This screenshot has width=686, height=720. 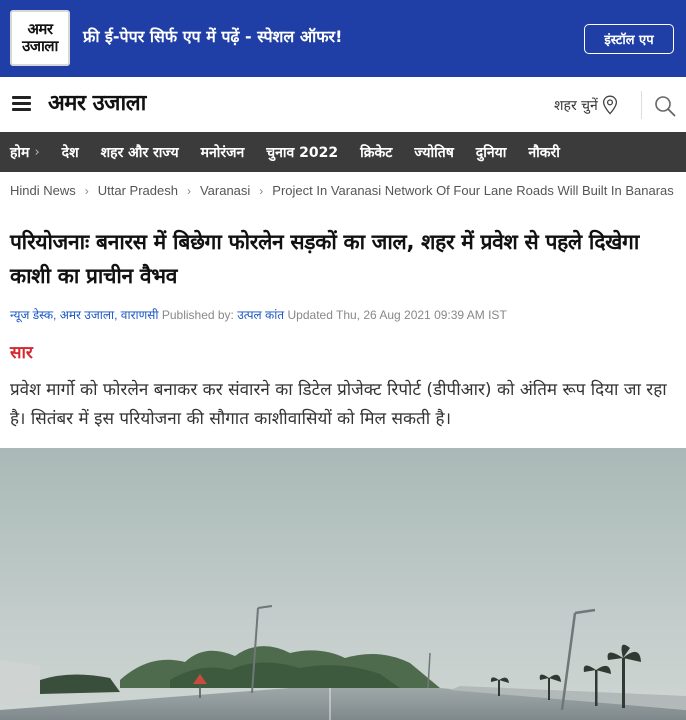 I want to click on nav-item-chunav-2022: चुनाव 2022, so click(x=302, y=152).